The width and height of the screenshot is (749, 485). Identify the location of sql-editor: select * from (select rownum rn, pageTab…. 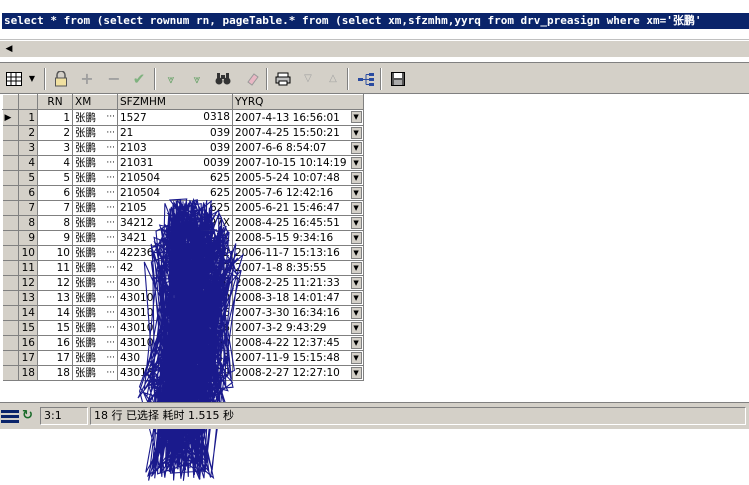
(374, 20).